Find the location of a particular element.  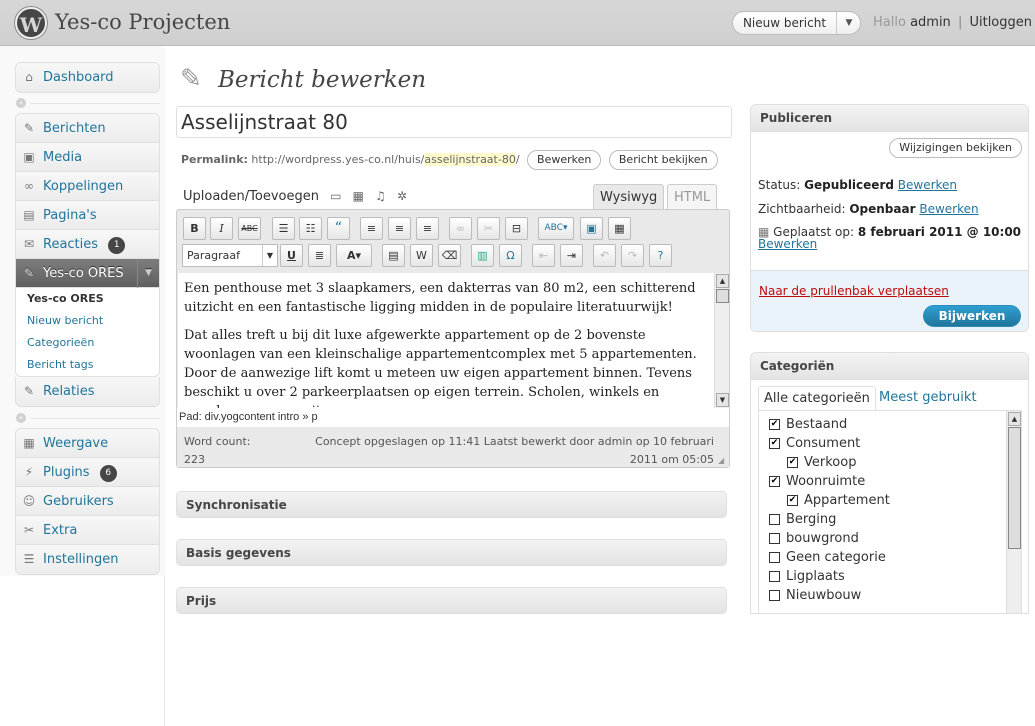

site-title: Yes-co Projecten is located at coordinates (142, 22).